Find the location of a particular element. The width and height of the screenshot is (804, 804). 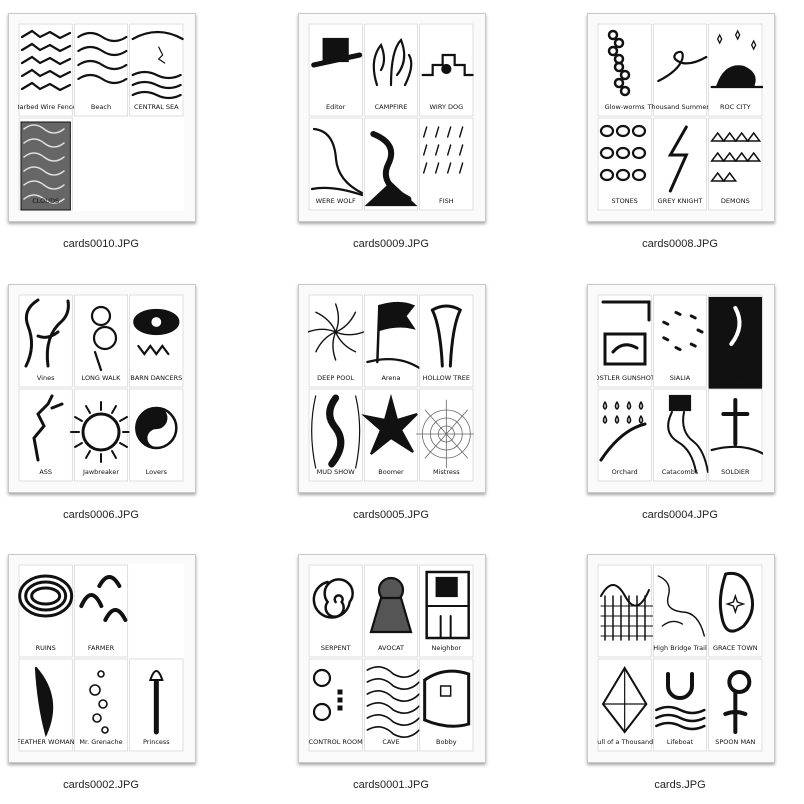

card-label: BARN DANCERS is located at coordinates (156, 378).